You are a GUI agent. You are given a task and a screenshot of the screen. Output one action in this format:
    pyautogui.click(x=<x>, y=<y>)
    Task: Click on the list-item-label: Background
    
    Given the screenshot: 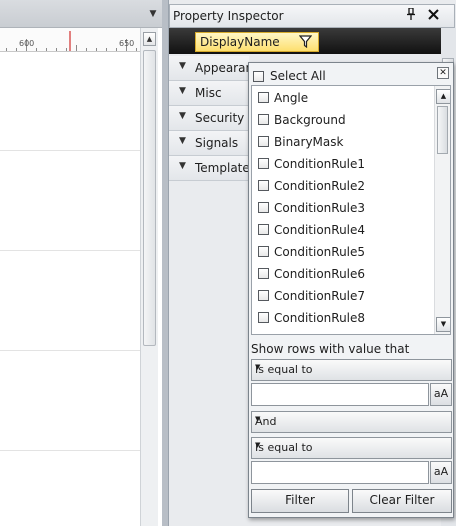 What is the action you would take?
    pyautogui.click(x=310, y=120)
    